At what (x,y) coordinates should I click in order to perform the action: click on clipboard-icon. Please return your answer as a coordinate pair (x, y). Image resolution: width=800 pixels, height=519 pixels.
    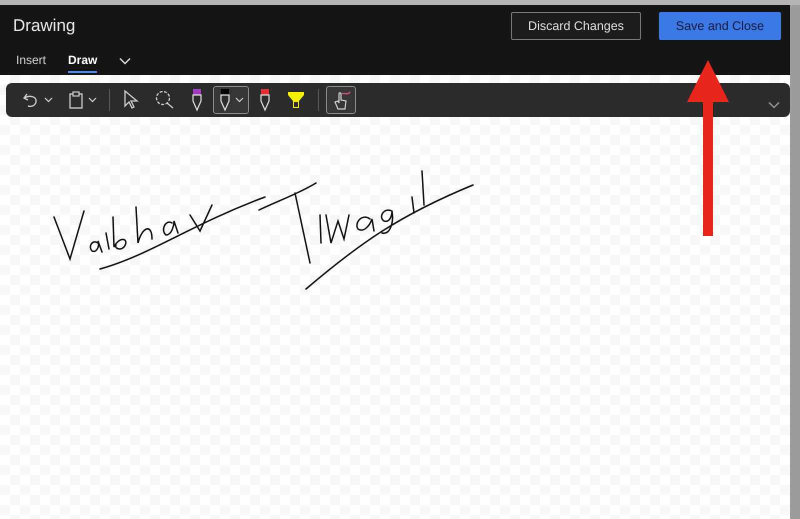
    Looking at the image, I should click on (76, 100).